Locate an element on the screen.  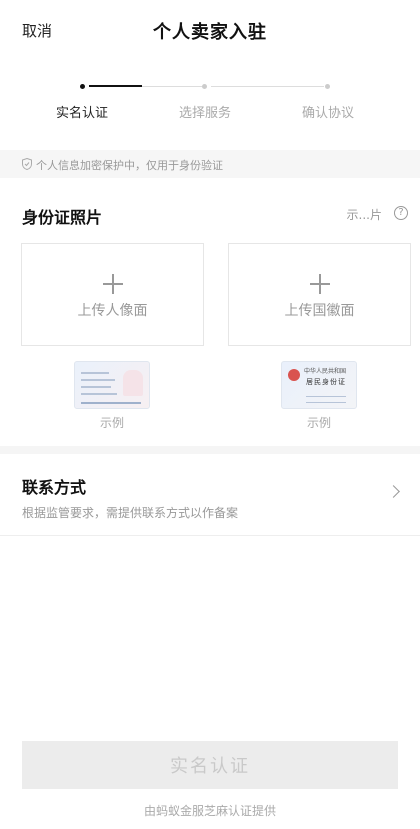
sample-caption-front: 示例 is located at coordinates (111, 423).